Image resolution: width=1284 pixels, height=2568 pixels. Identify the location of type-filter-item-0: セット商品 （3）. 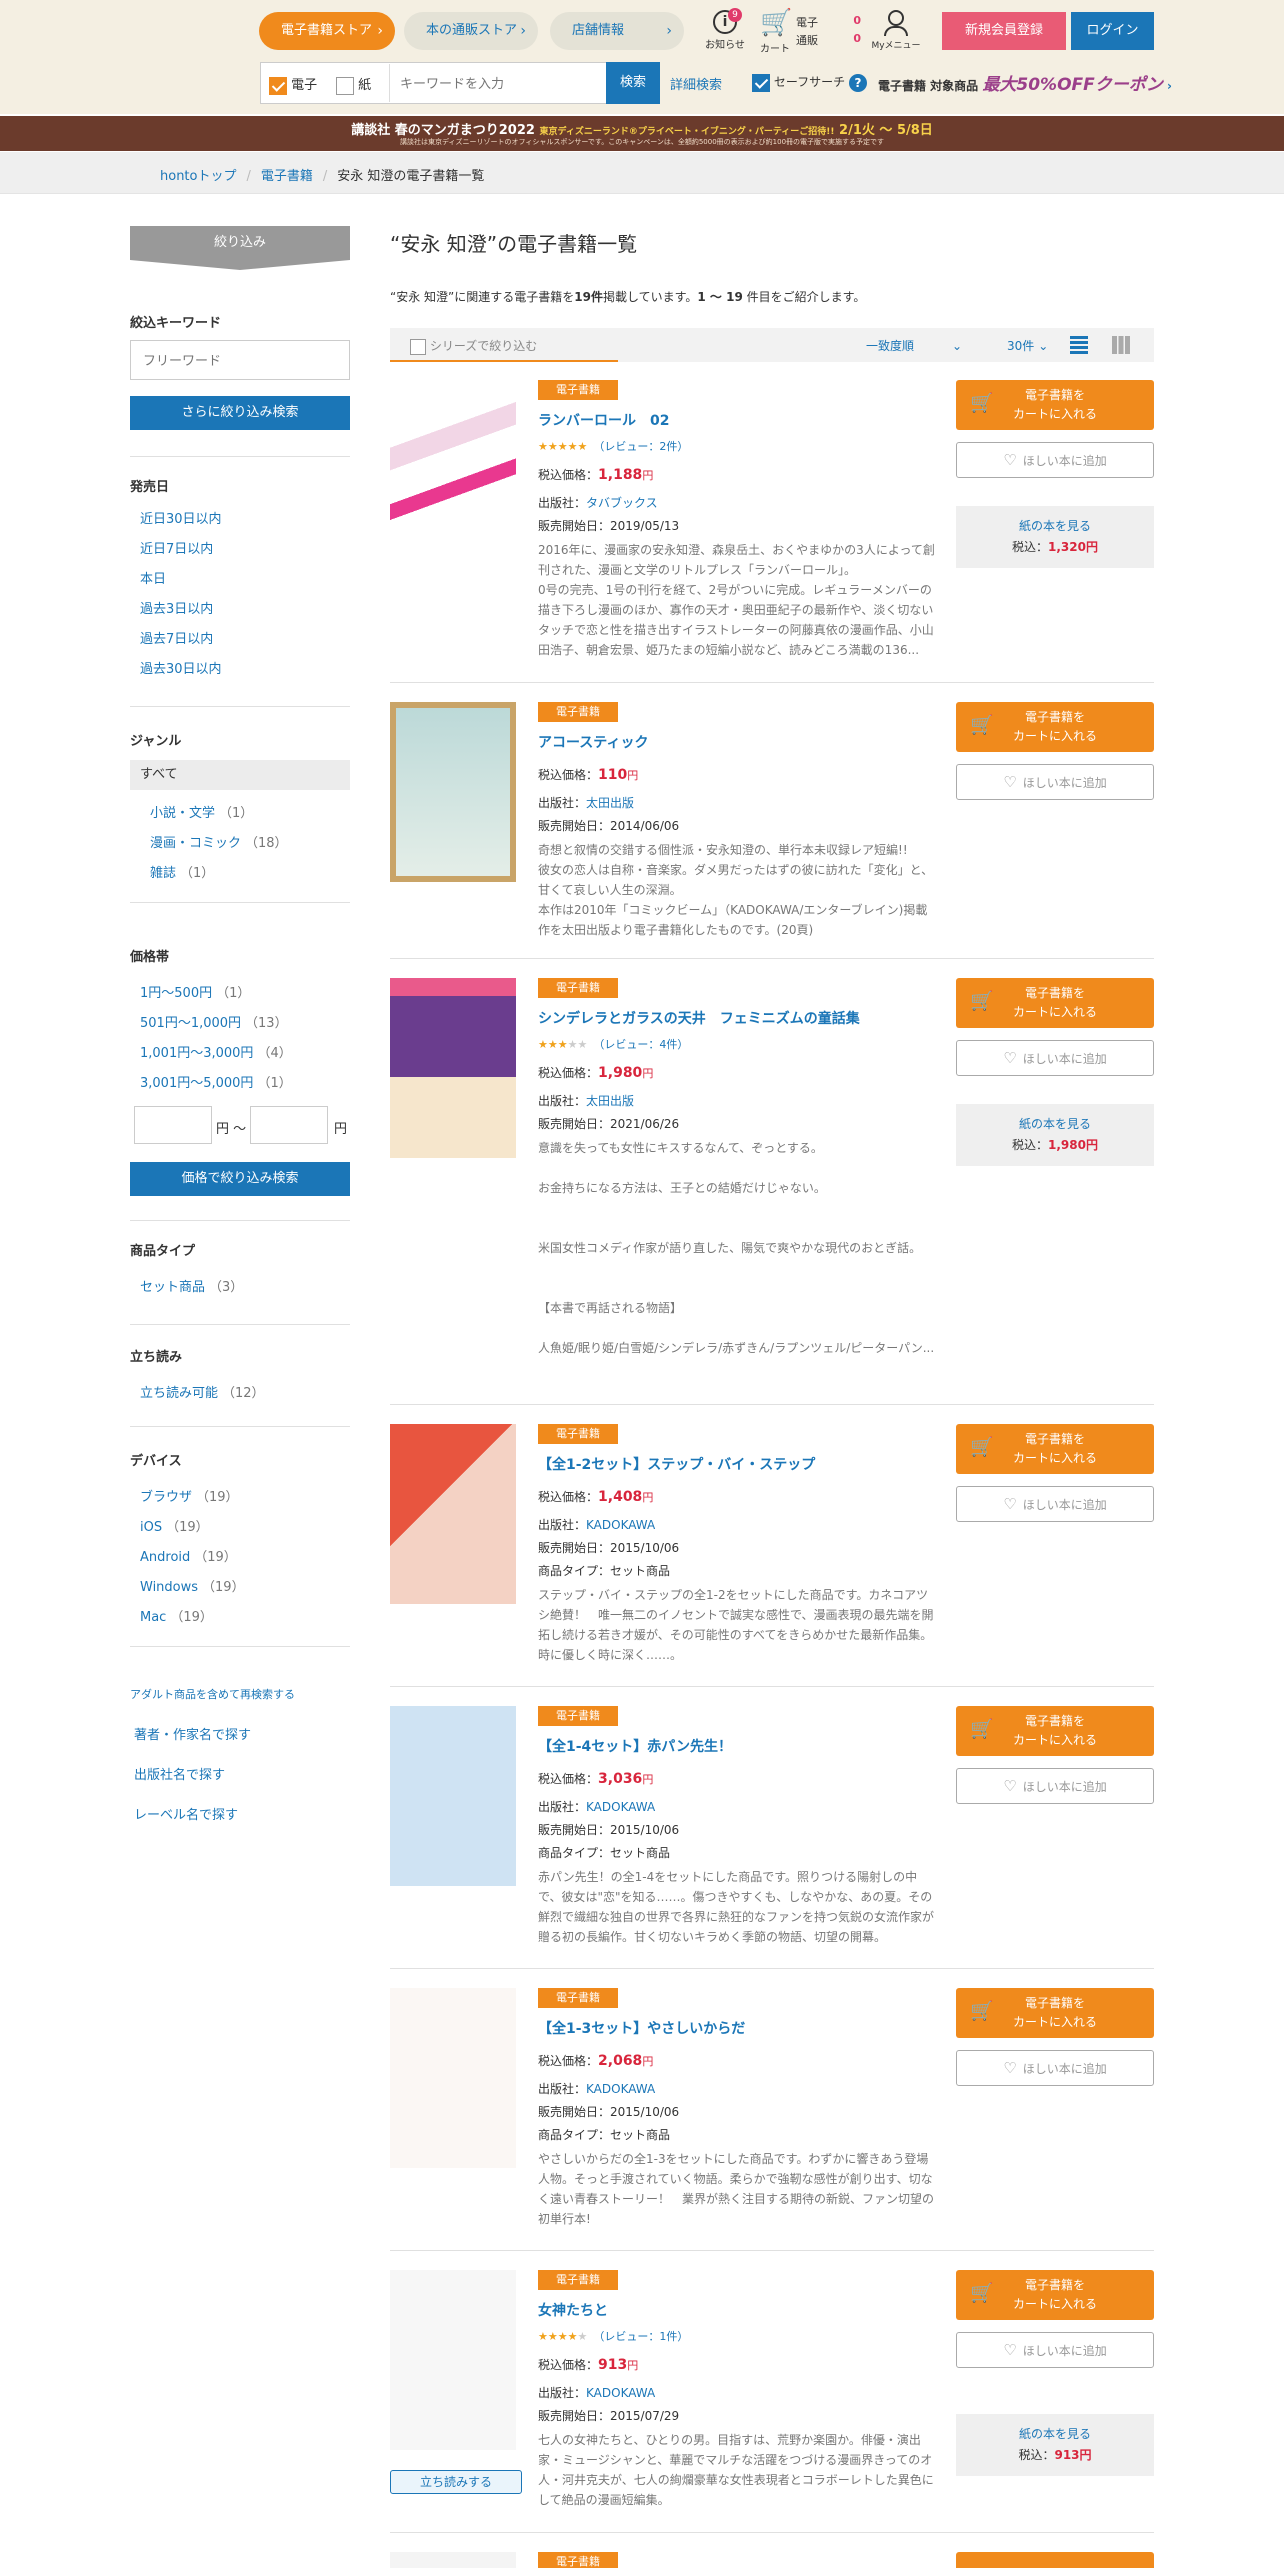
(191, 1285).